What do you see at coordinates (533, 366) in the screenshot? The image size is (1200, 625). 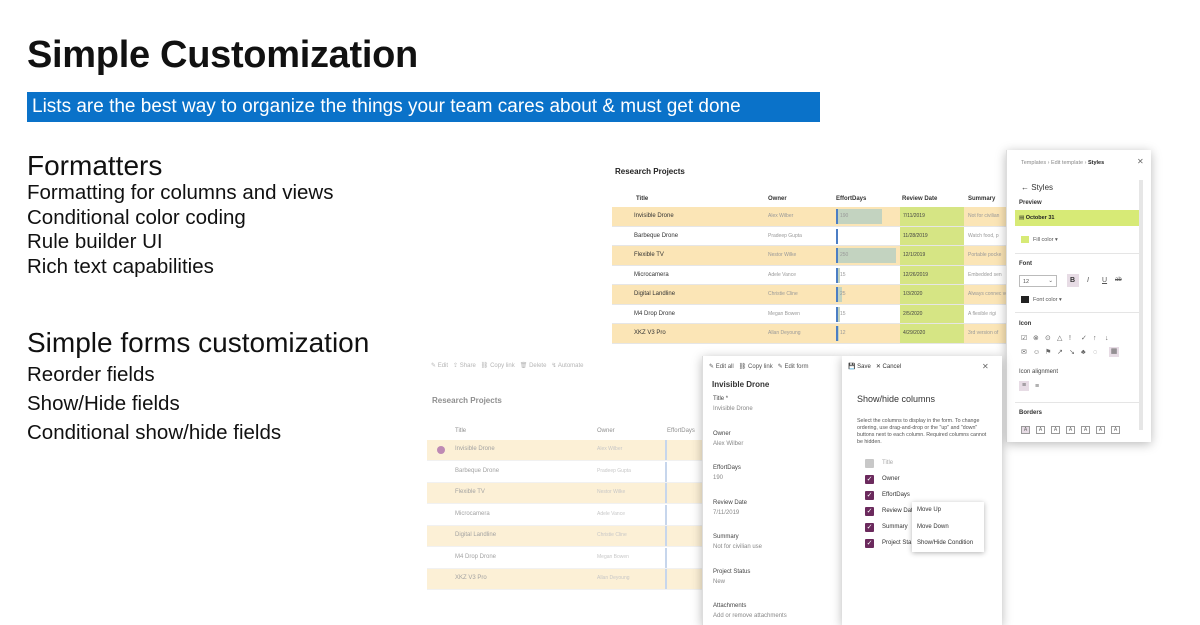 I see `delete-button: 🗑 Delete` at bounding box center [533, 366].